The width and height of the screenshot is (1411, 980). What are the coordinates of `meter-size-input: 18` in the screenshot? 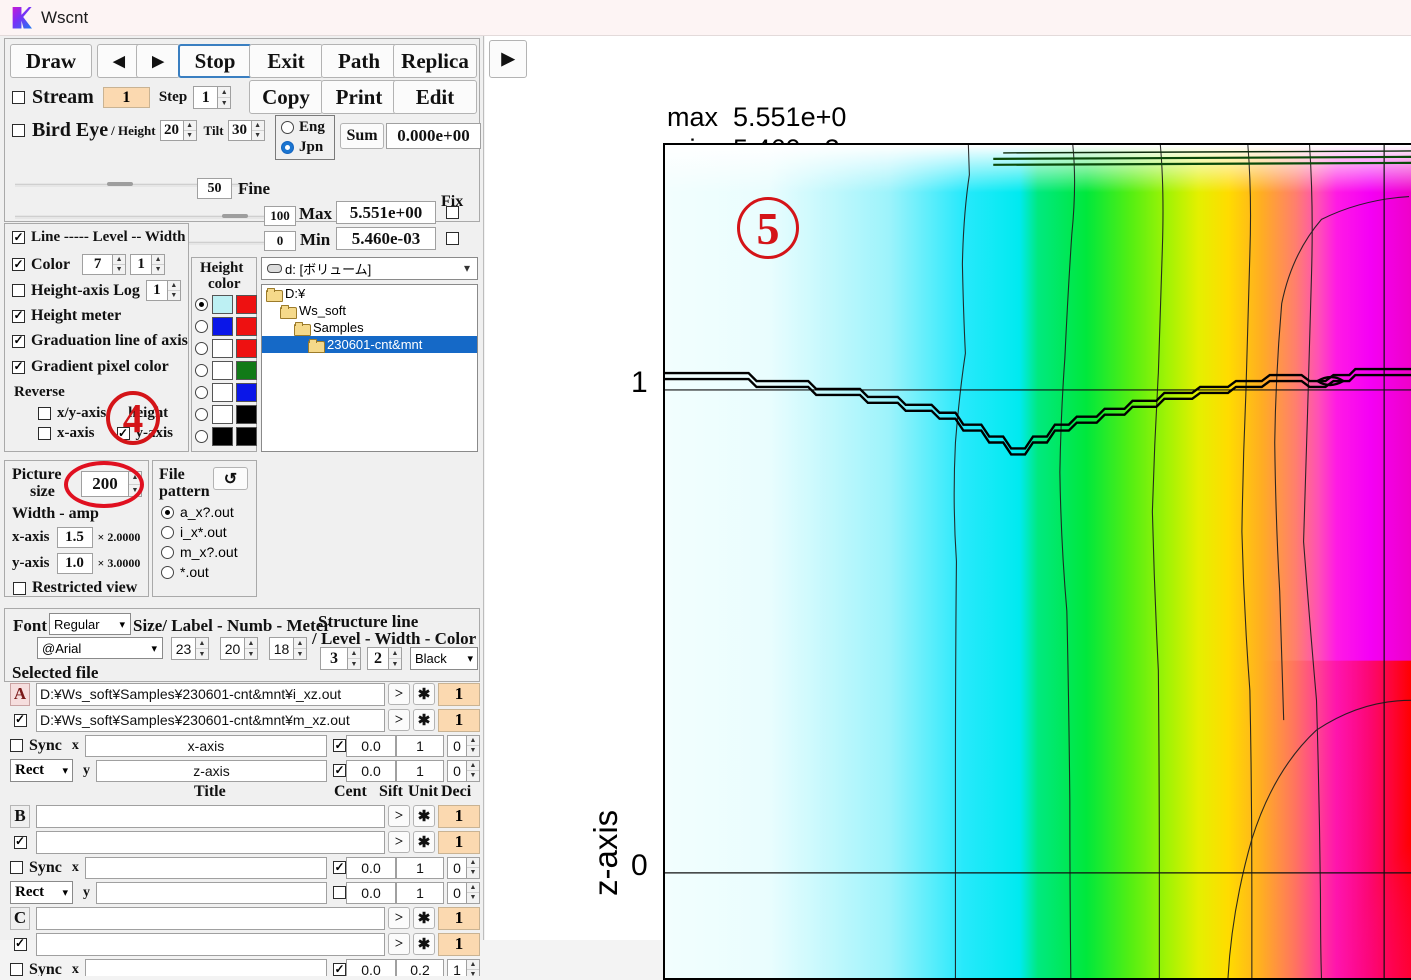 It's located at (281, 648).